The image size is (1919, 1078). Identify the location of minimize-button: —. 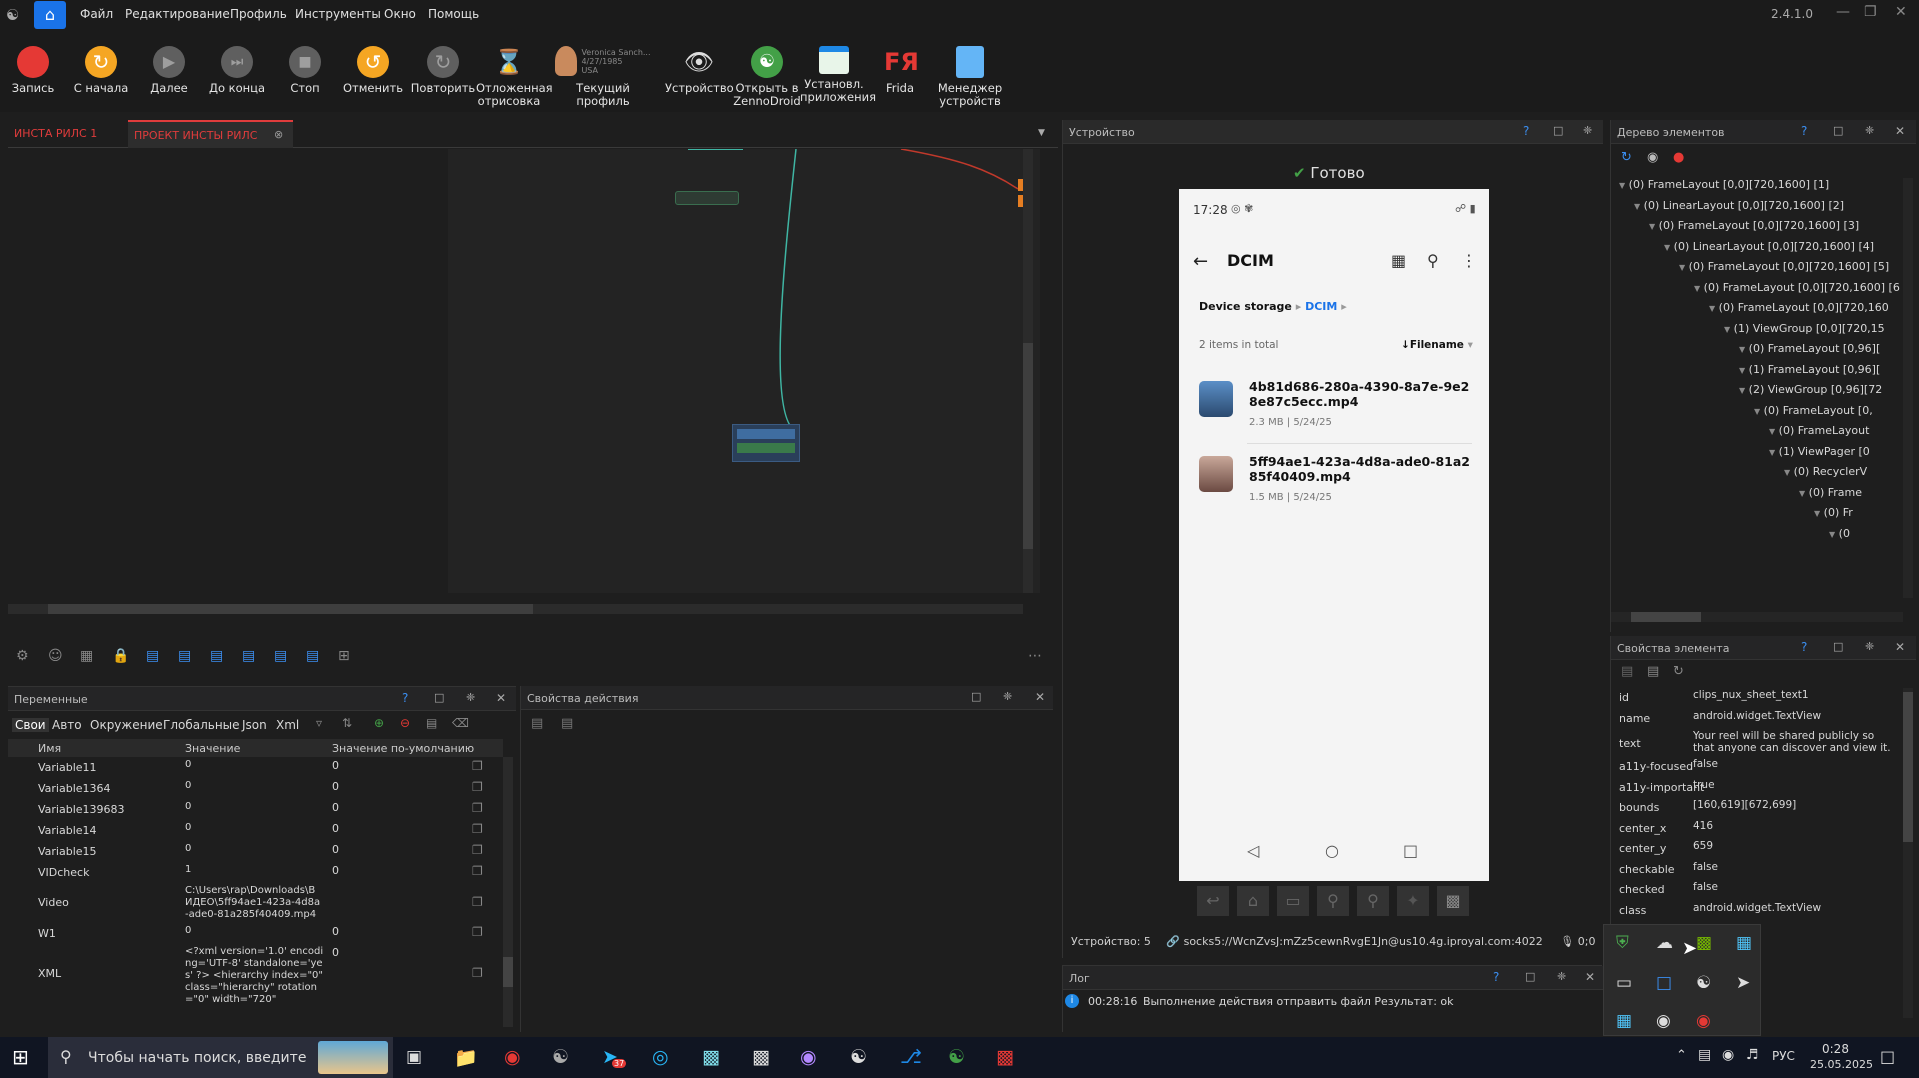
(1843, 12).